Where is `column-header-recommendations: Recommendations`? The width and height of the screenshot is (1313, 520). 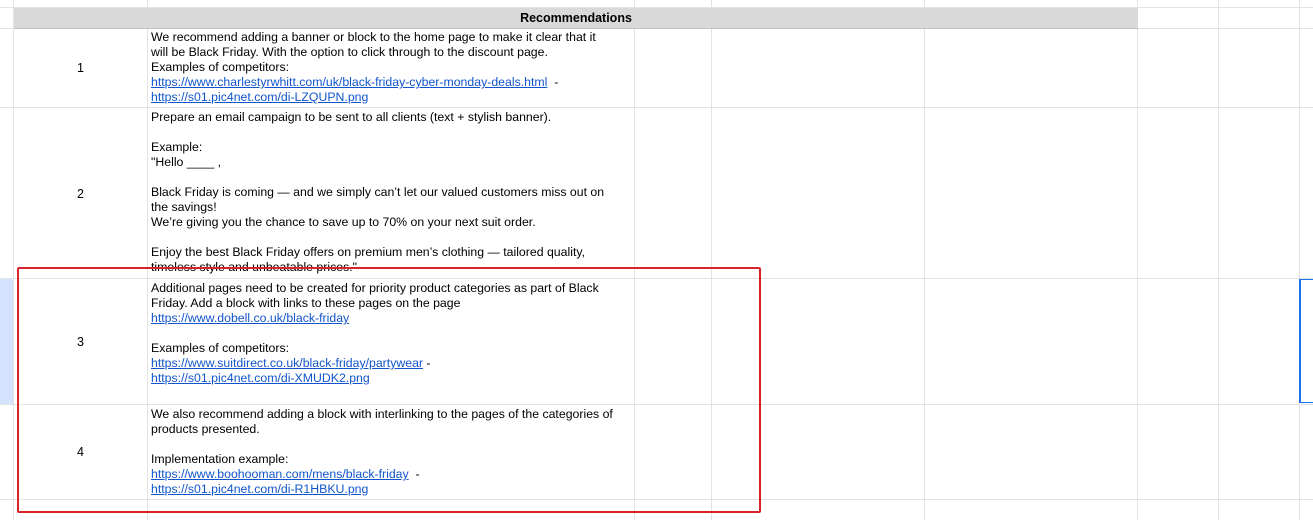
column-header-recommendations: Recommendations is located at coordinates (576, 18).